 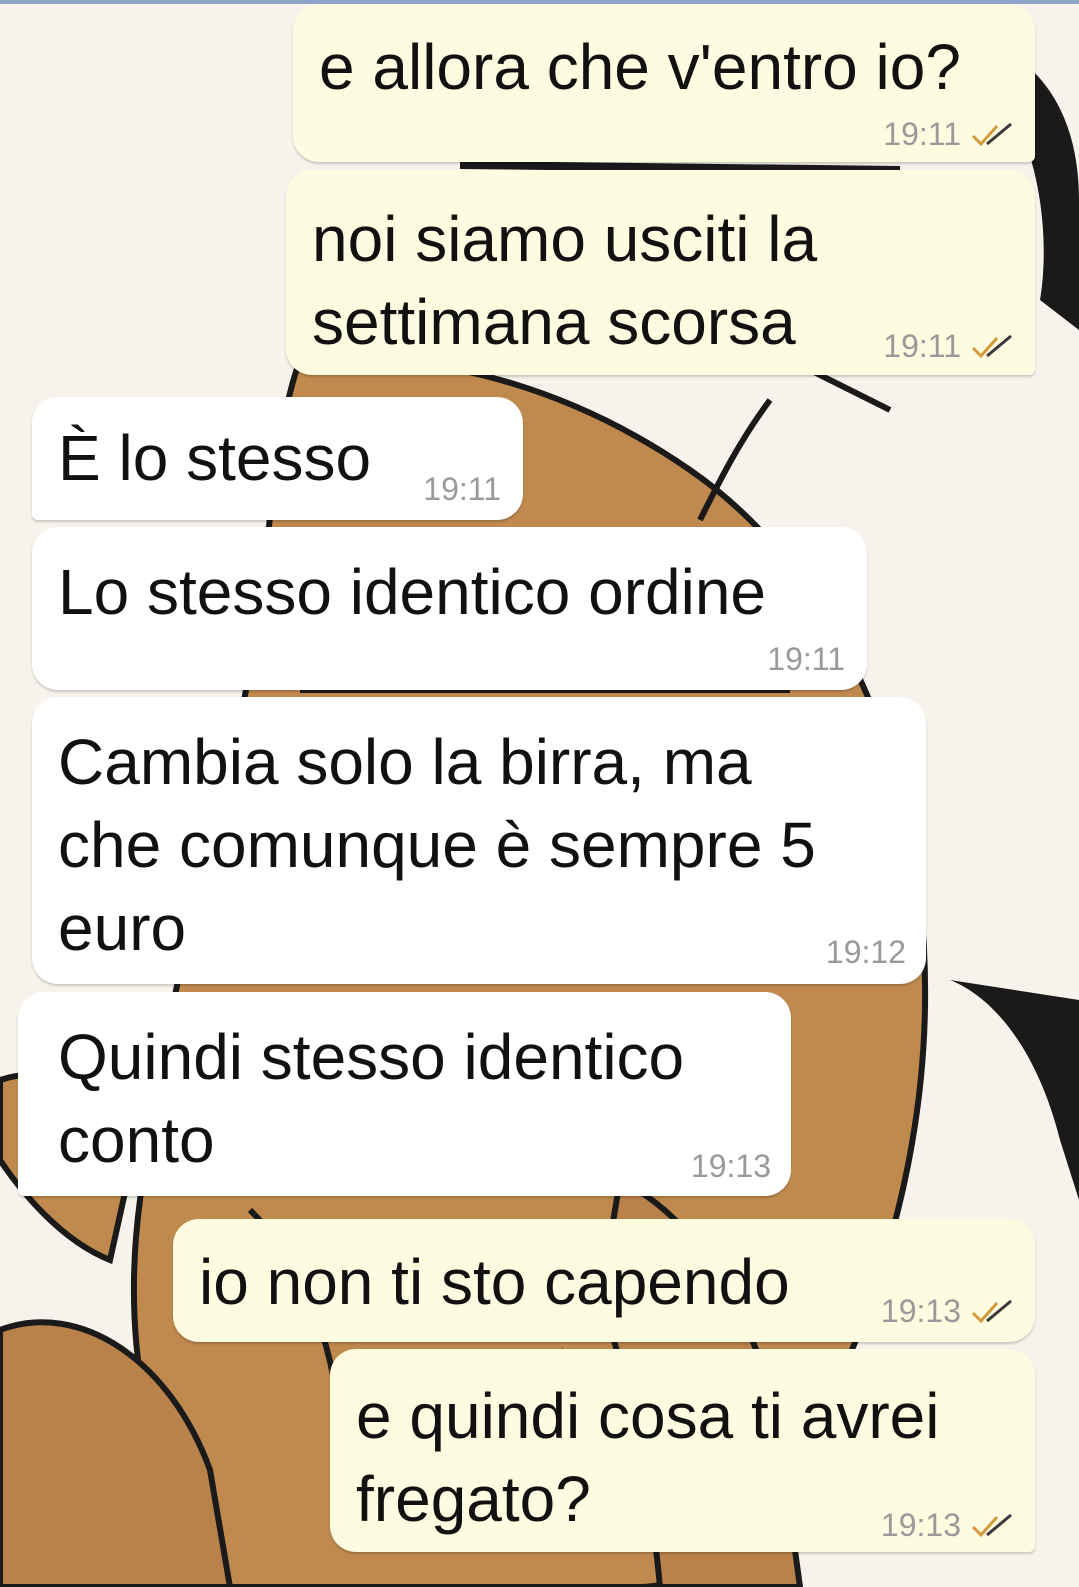 I want to click on message-text: È lo stesso, so click(x=215, y=458).